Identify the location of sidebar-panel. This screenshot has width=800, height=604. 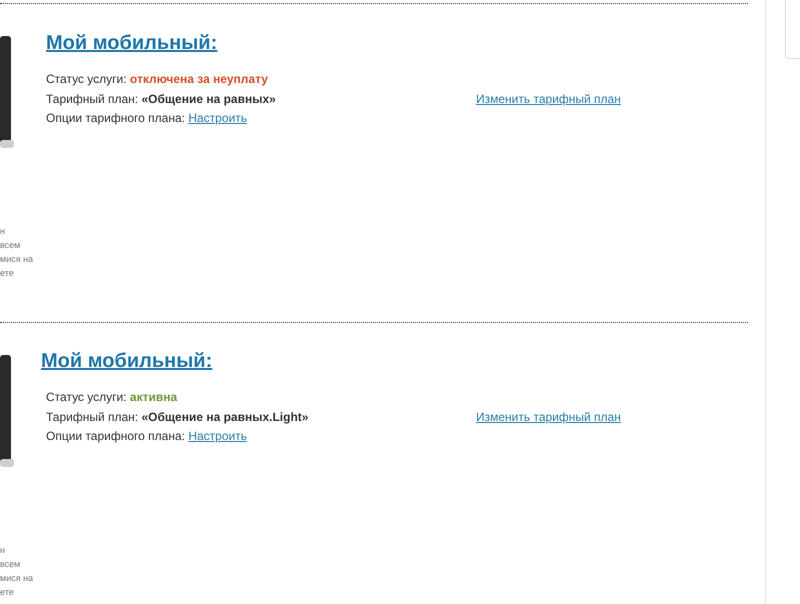
(792, 29).